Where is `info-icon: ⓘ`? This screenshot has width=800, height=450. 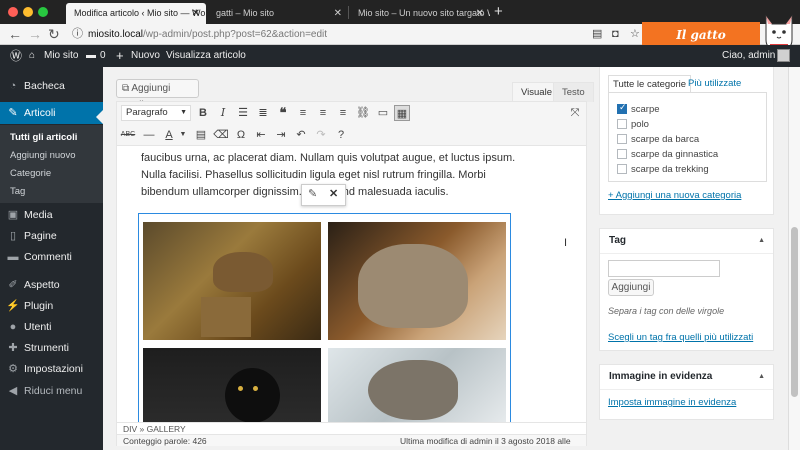 info-icon: ⓘ is located at coordinates (77, 34).